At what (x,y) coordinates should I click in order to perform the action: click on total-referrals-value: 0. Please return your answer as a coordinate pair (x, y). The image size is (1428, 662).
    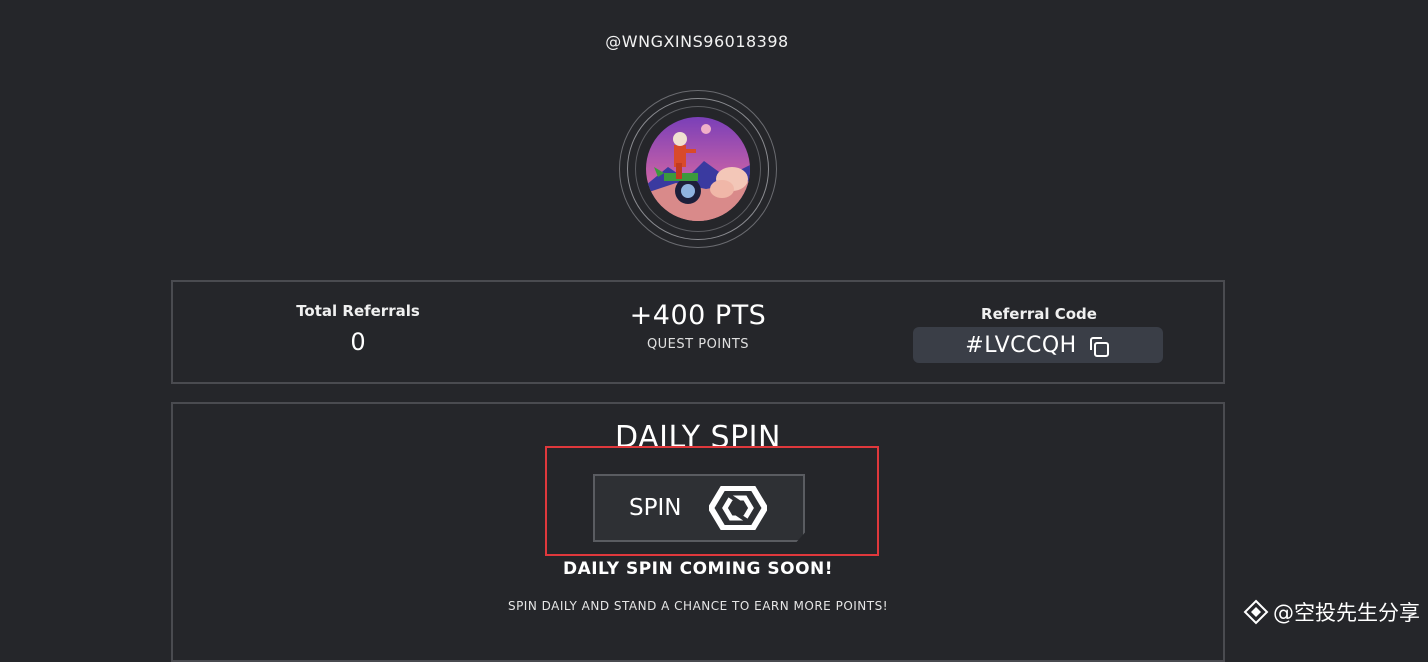
    Looking at the image, I should click on (358, 342).